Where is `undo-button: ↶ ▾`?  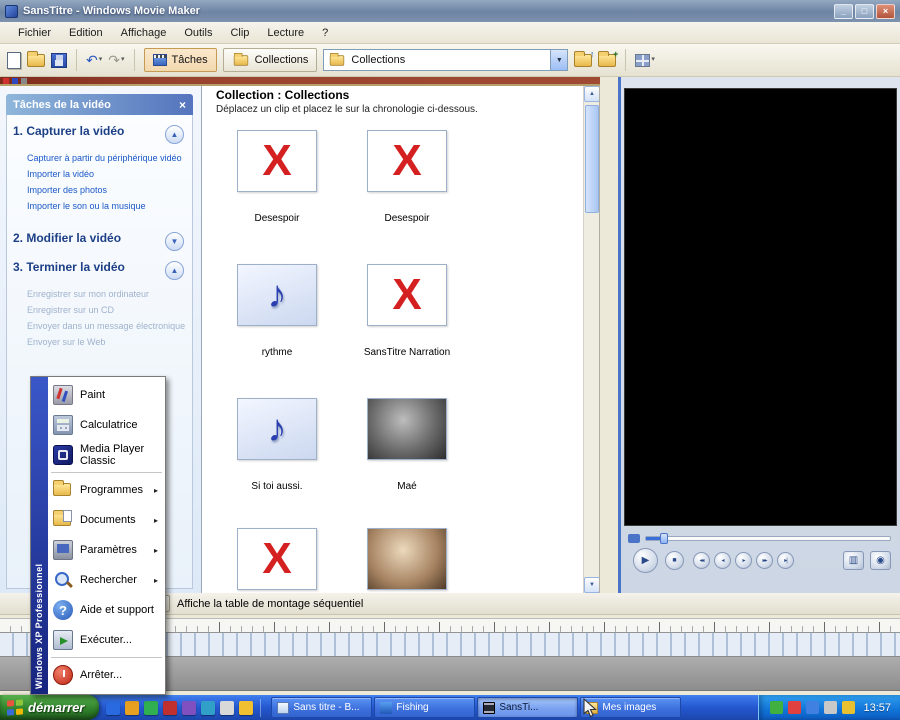
undo-button: ↶ ▾ is located at coordinates (94, 60).